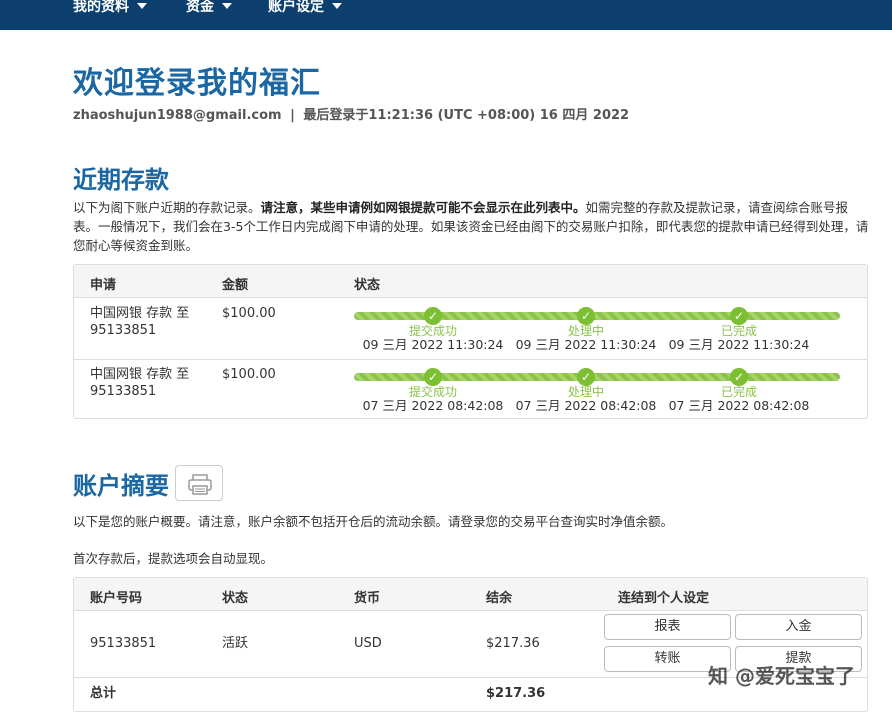 The height and width of the screenshot is (718, 892). What do you see at coordinates (123, 643) in the screenshot?
I see `account-number-cell: 95133851` at bounding box center [123, 643].